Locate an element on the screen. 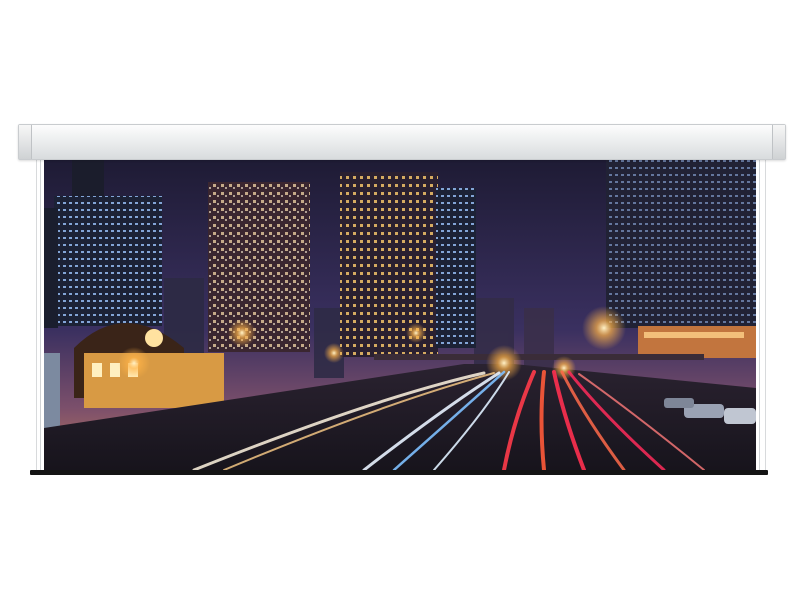 The width and height of the screenshot is (800, 600). housing-end-cap-right is located at coordinates (778, 142).